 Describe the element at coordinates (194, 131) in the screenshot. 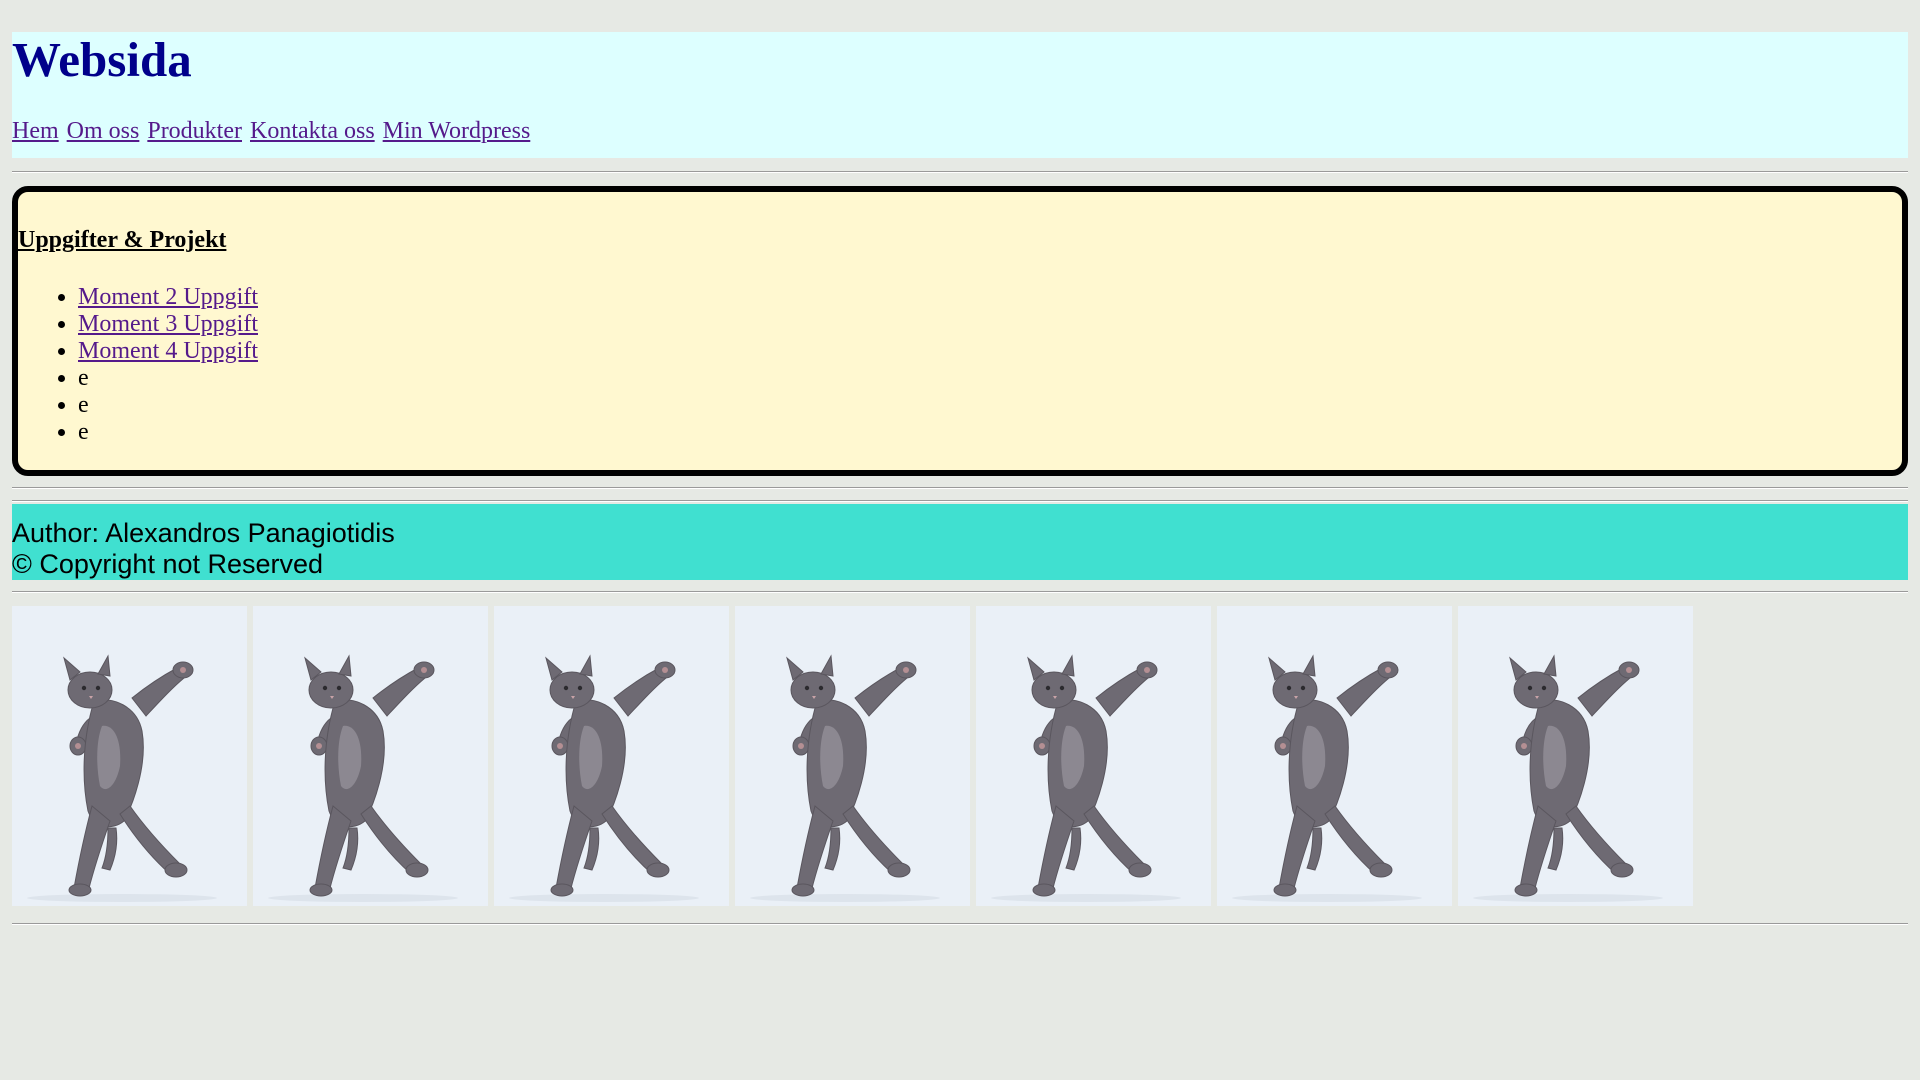

I see `nav-link-produkter: Produkter` at that location.